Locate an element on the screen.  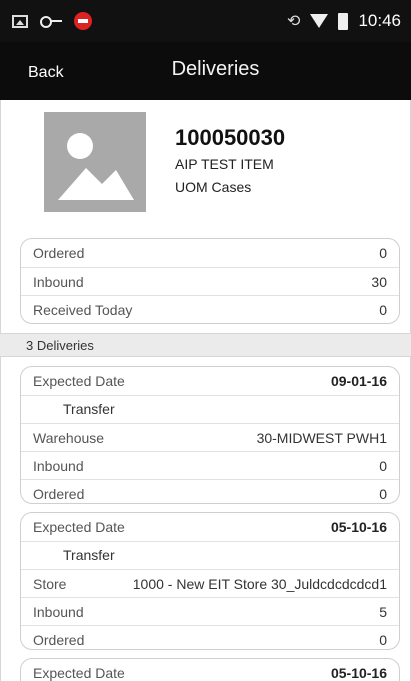
delivery-expected-row: Expected Date 09-01-16 is located at coordinates (210, 381).